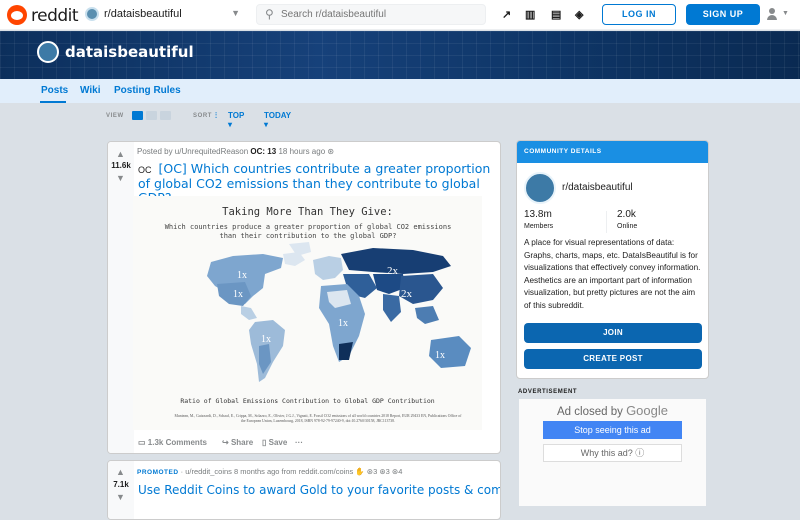  What do you see at coordinates (158, 472) in the screenshot?
I see `promoted-badge: PROMOTED` at bounding box center [158, 472].